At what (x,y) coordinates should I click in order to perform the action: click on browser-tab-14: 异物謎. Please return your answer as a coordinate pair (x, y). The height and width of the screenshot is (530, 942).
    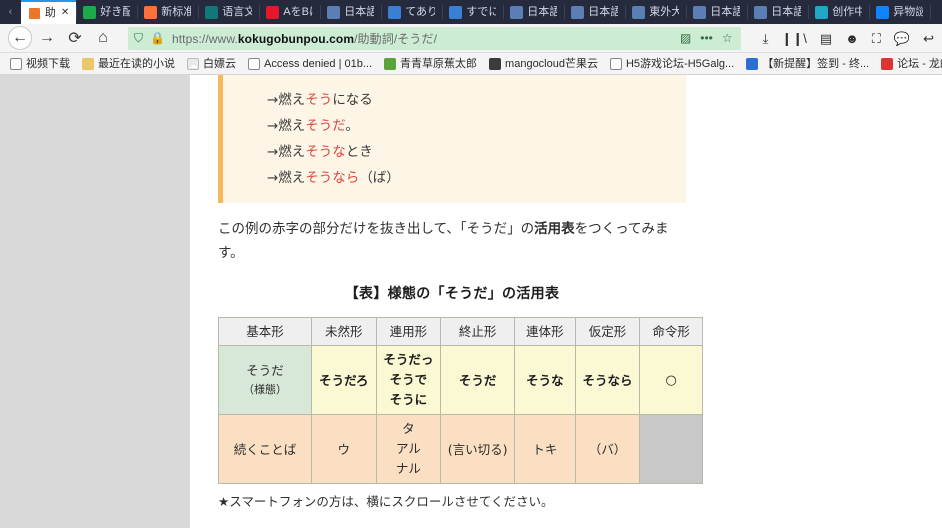
    Looking at the image, I should click on (899, 12).